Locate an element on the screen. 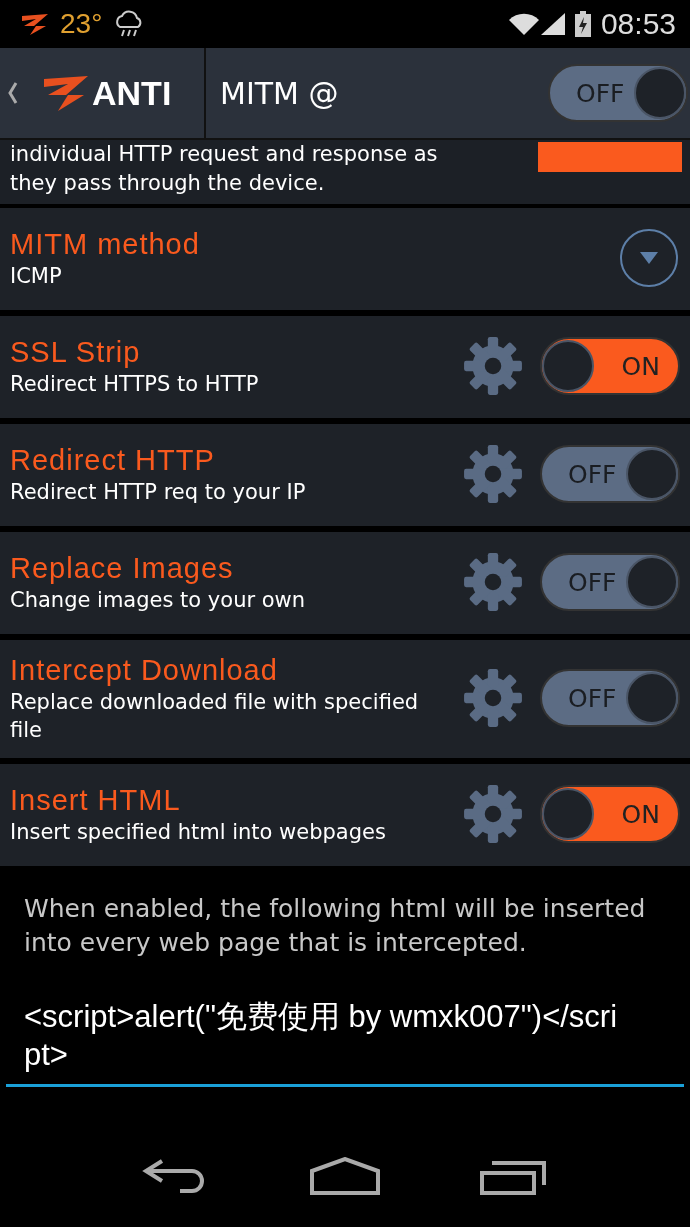  option-title: SSL Strip is located at coordinates (76, 352).